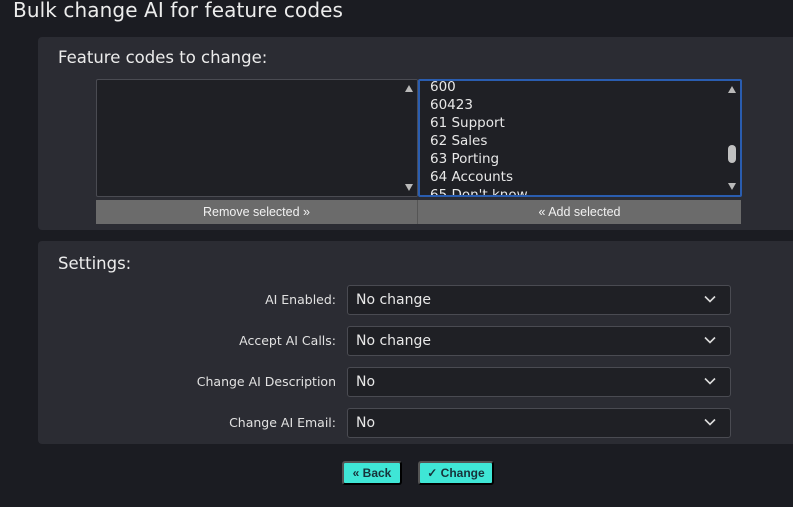  I want to click on accept-ai-calls-value: No change, so click(394, 341).